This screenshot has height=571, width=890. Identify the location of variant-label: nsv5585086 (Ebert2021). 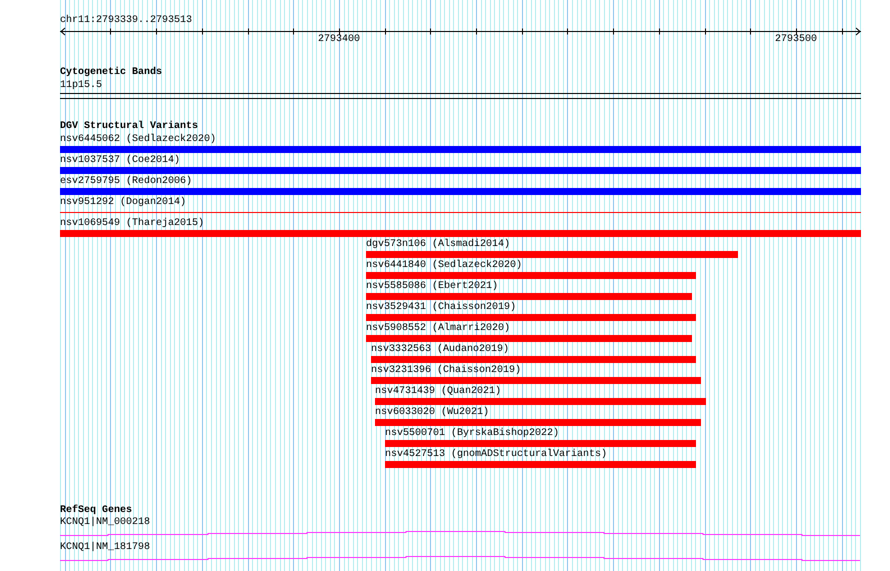
(432, 287).